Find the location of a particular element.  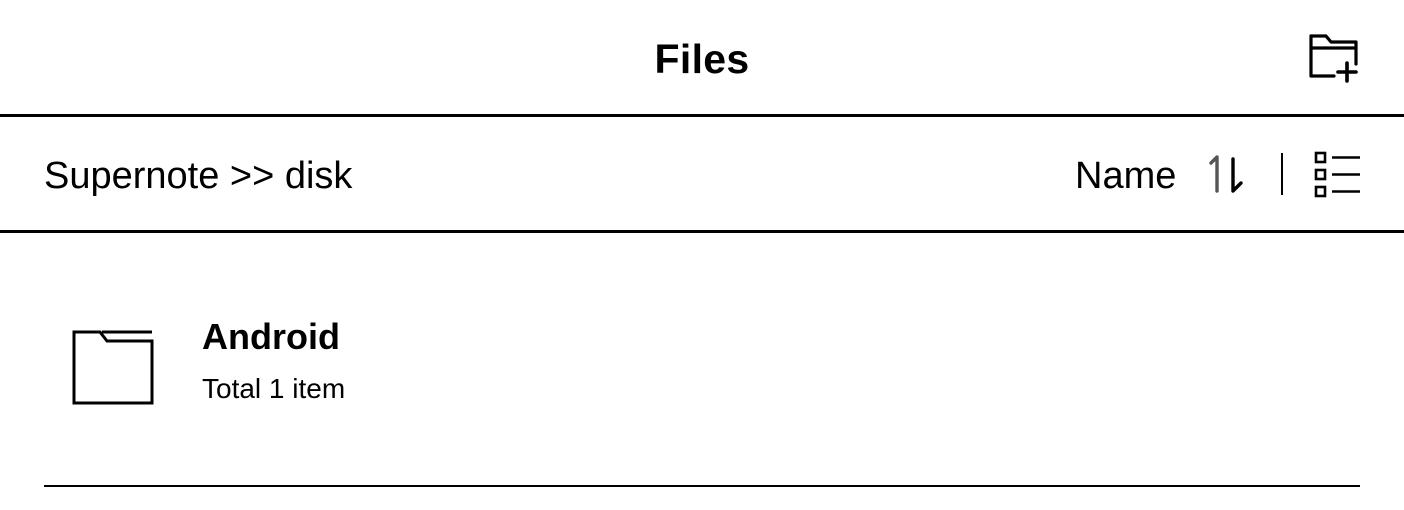

view-mode-button is located at coordinates (1337, 175).